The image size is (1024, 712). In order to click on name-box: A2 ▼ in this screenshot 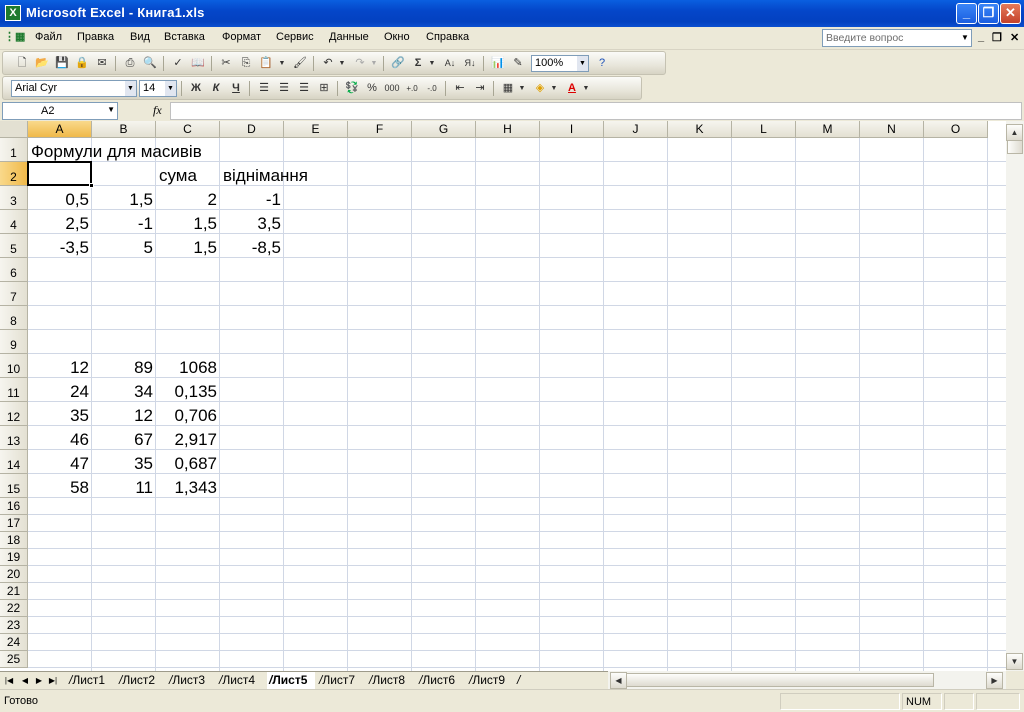, I will do `click(60, 111)`.